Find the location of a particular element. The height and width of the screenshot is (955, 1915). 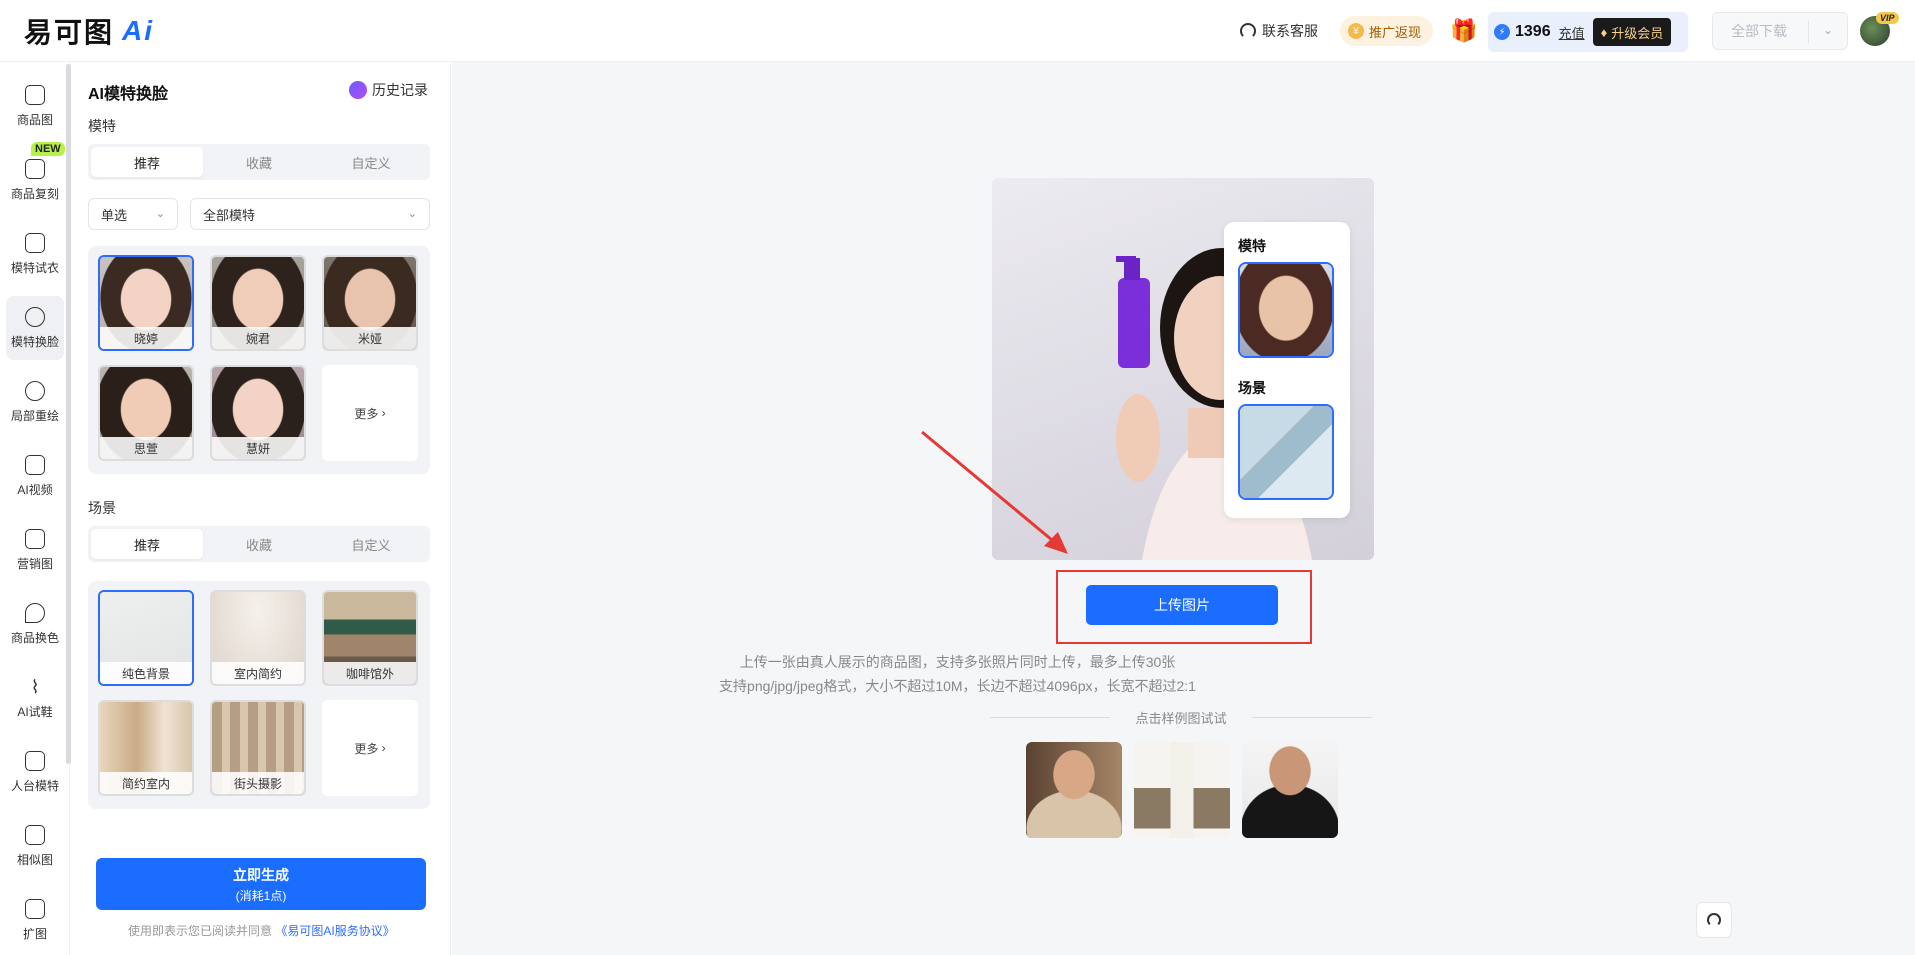

more-scenes-button: 更多 › is located at coordinates (370, 748).